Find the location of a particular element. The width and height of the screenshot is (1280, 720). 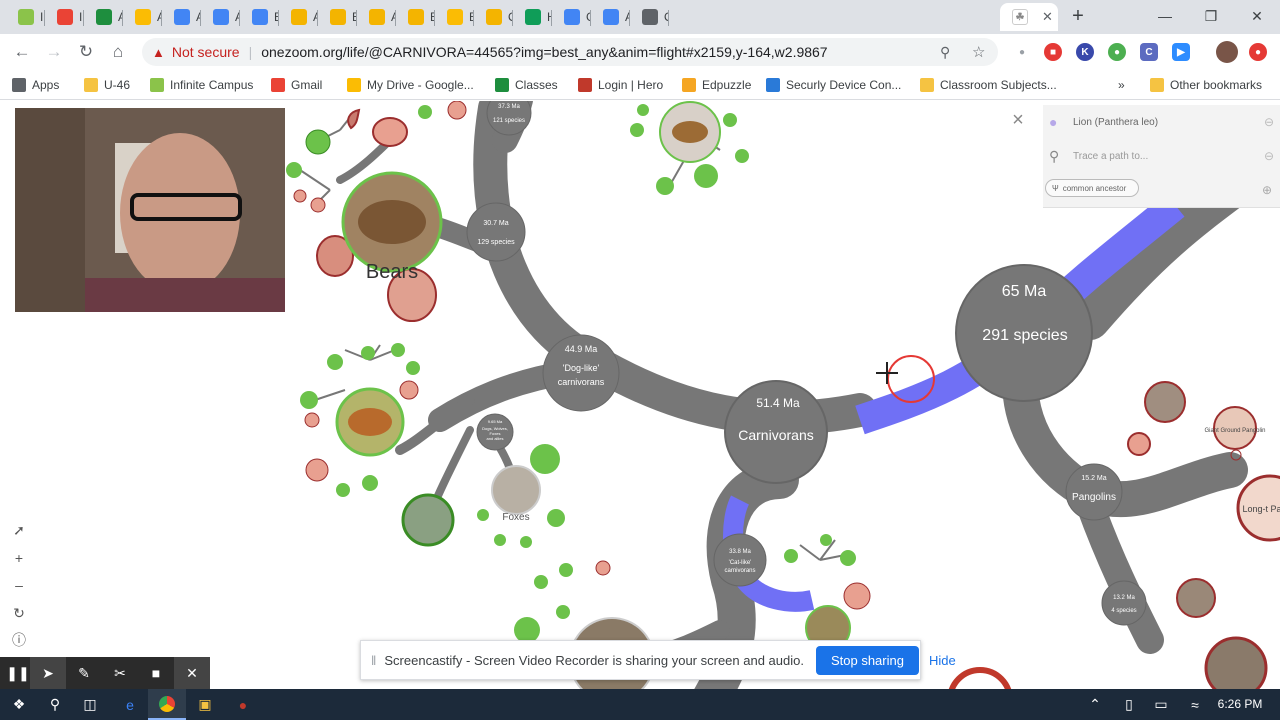

browser-tab: Bio is located at coordinates (259, 17).